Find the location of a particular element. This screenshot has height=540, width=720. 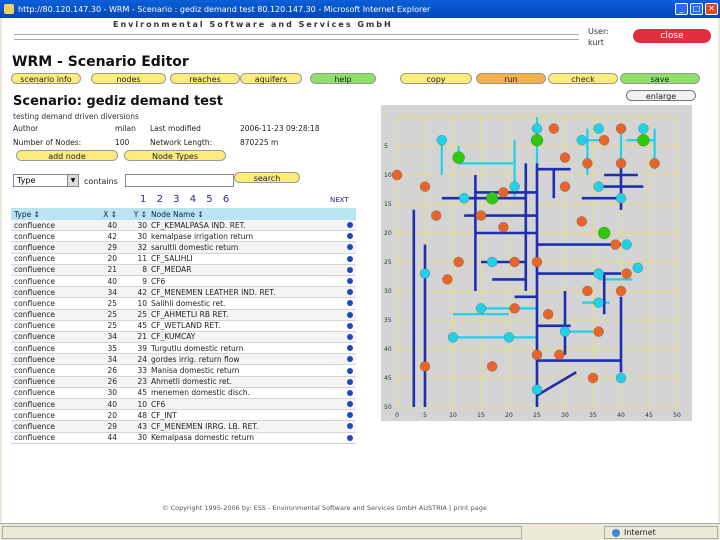

page-link-4: 4 is located at coordinates (193, 199).